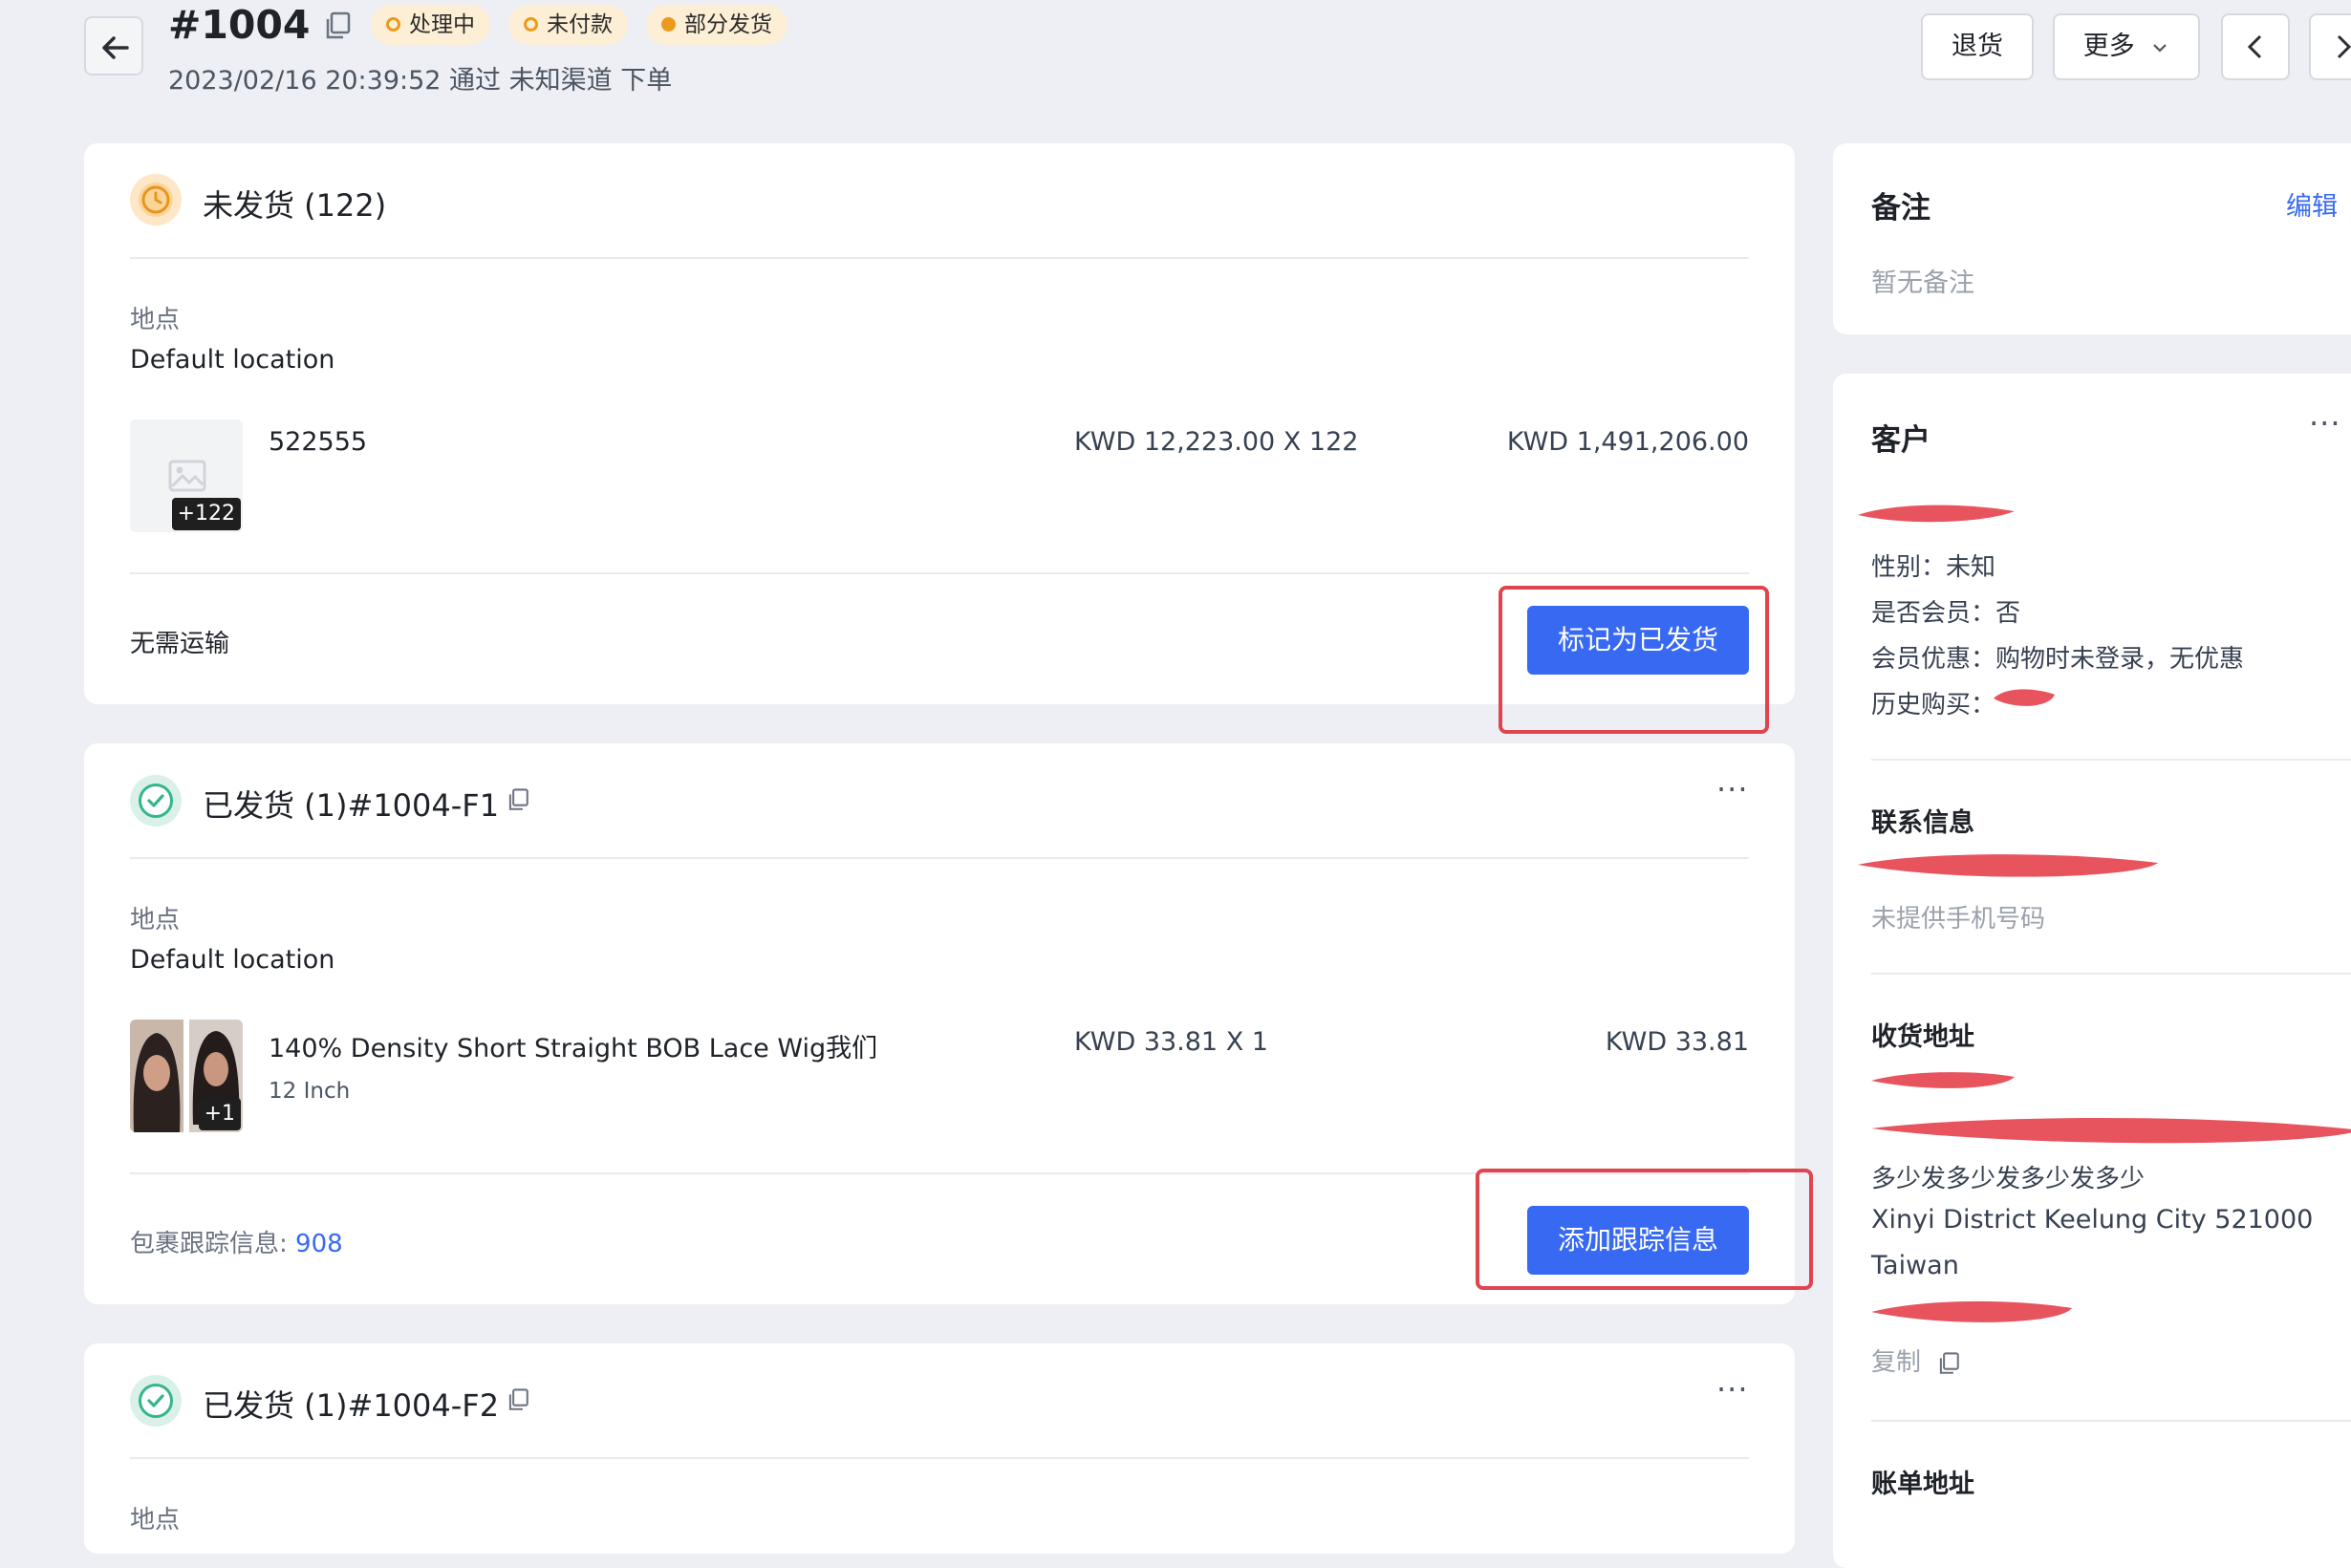 This screenshot has width=2351, height=1568. I want to click on add-tracking-button: 添加跟踪信息, so click(1638, 1240).